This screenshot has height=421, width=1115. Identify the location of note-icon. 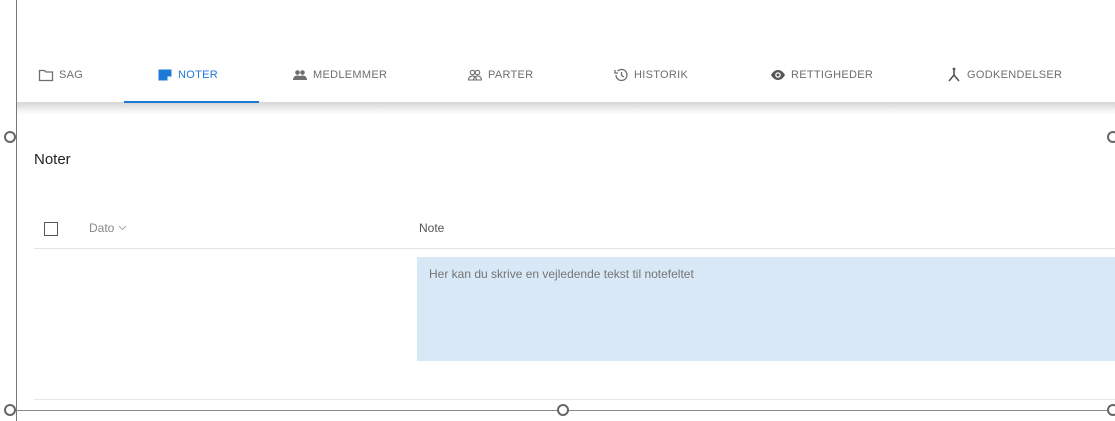
(165, 74).